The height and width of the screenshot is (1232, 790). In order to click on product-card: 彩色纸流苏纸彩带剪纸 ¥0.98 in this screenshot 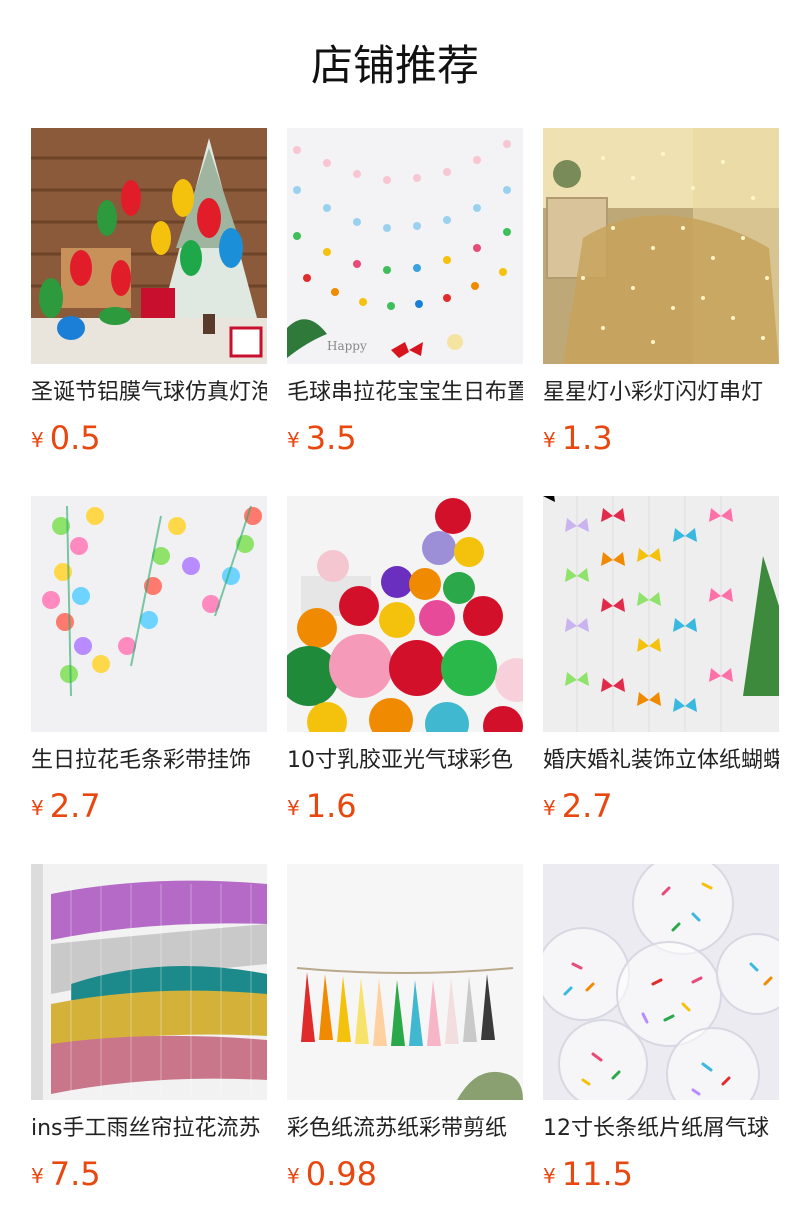, I will do `click(405, 1028)`.